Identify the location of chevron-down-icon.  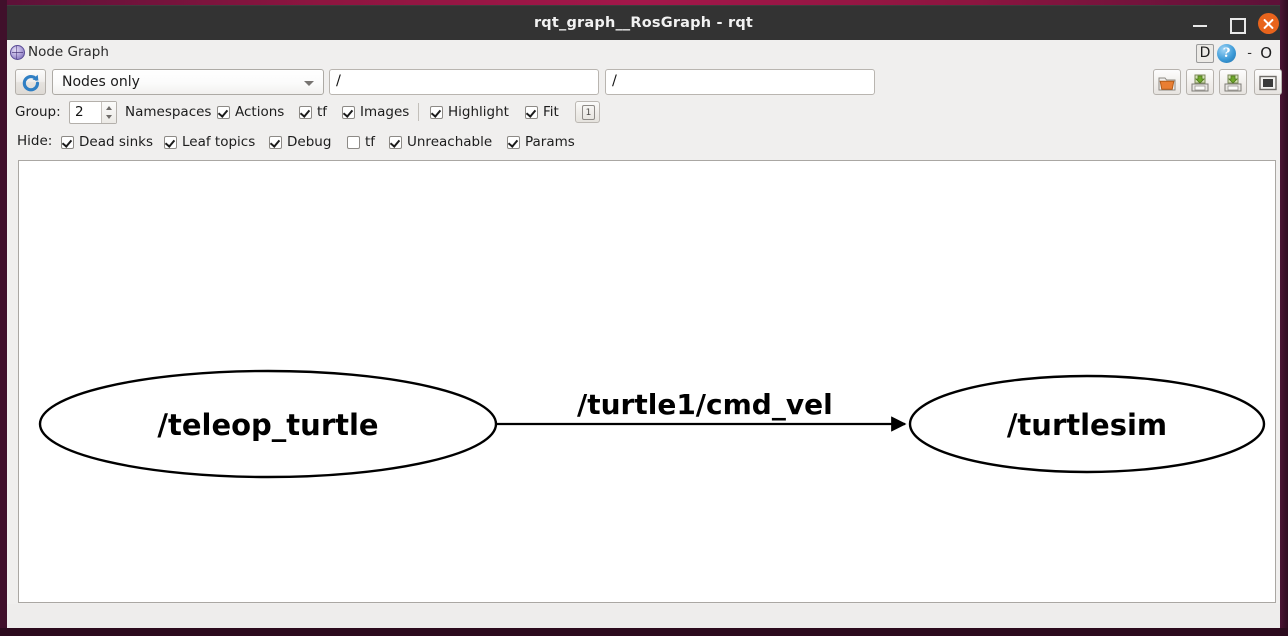
(309, 83).